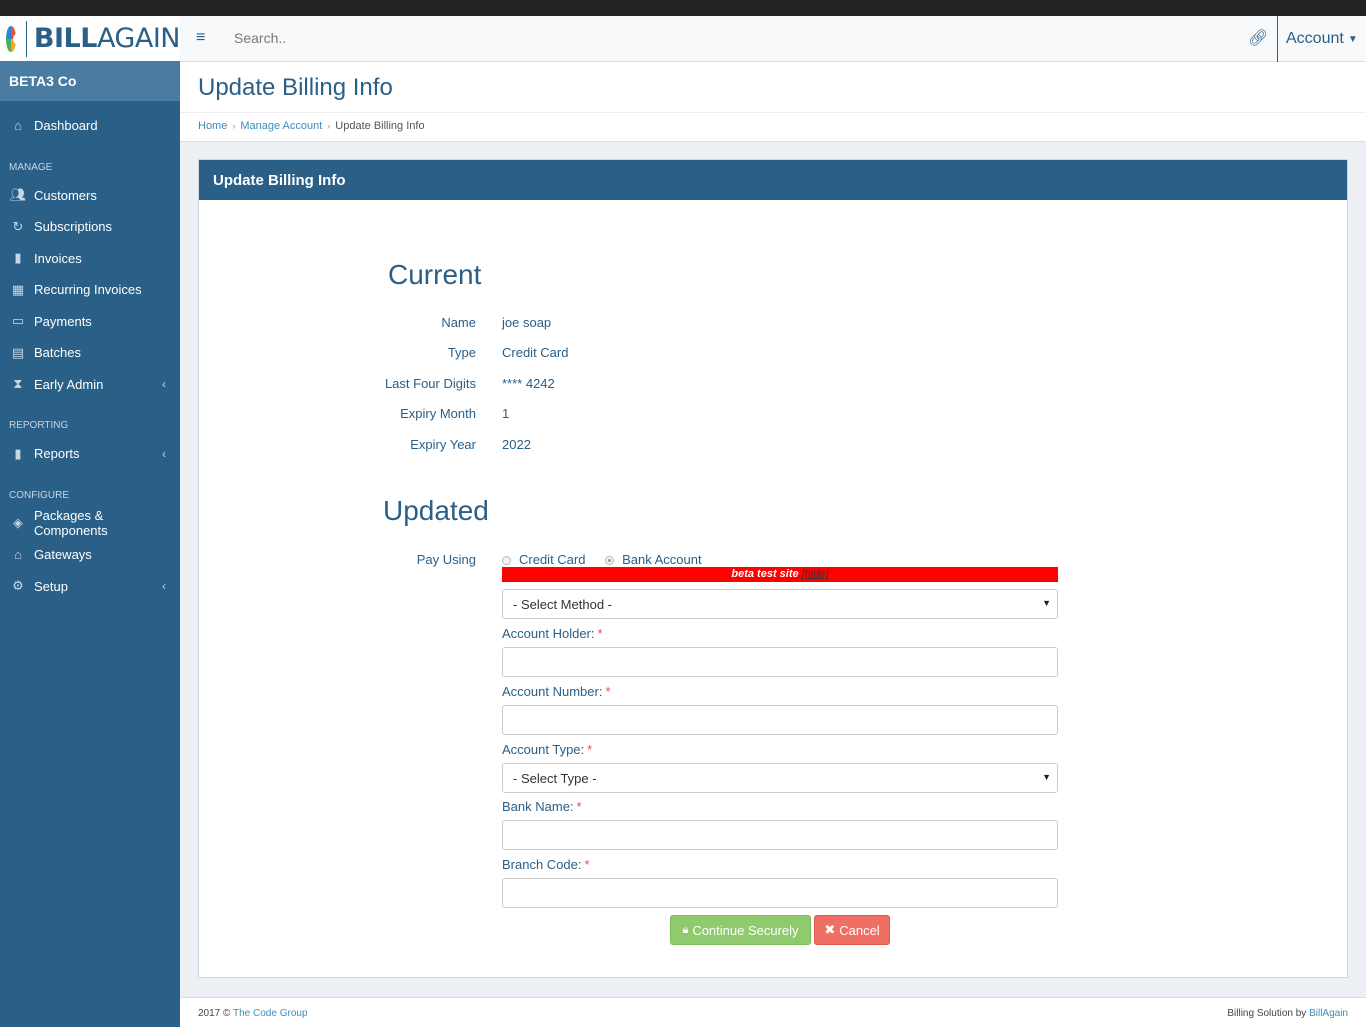  I want to click on sidebar-item-customers: 👥︎ Customers, so click(90, 196).